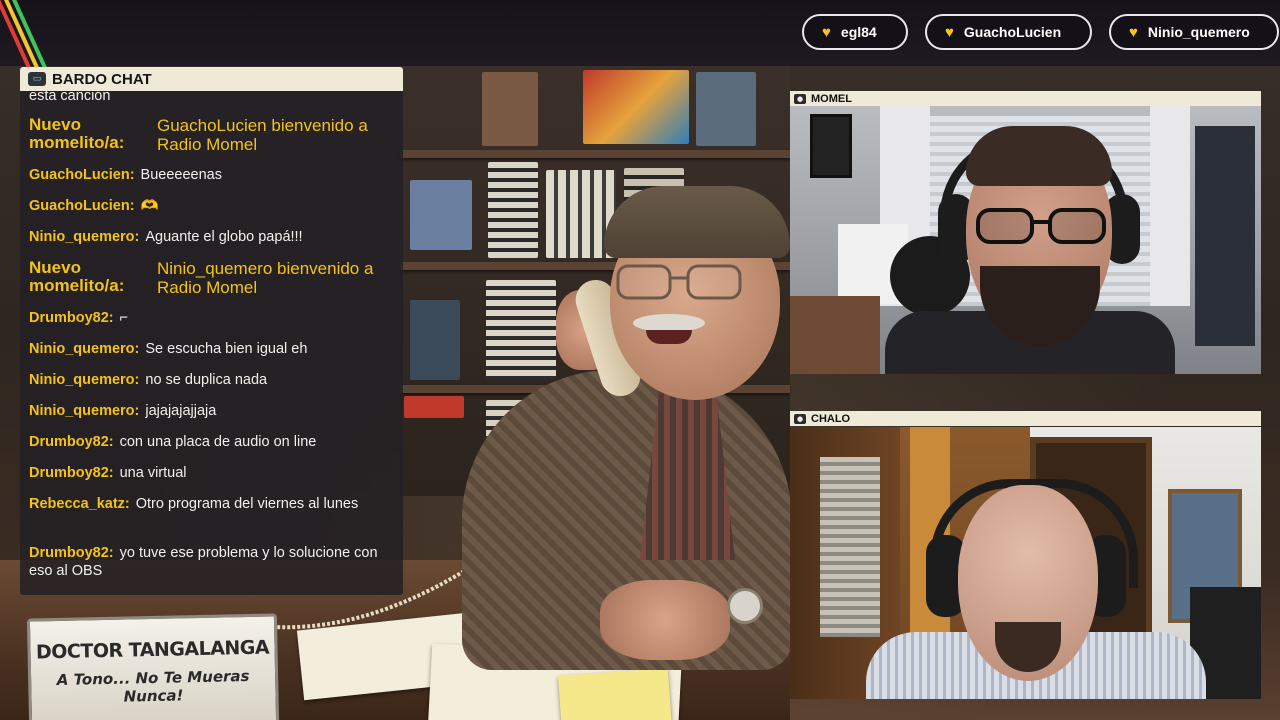 The image size is (1280, 720). Describe the element at coordinates (213, 318) in the screenshot. I see `chat-message: Drumboy82: ⌐` at that location.